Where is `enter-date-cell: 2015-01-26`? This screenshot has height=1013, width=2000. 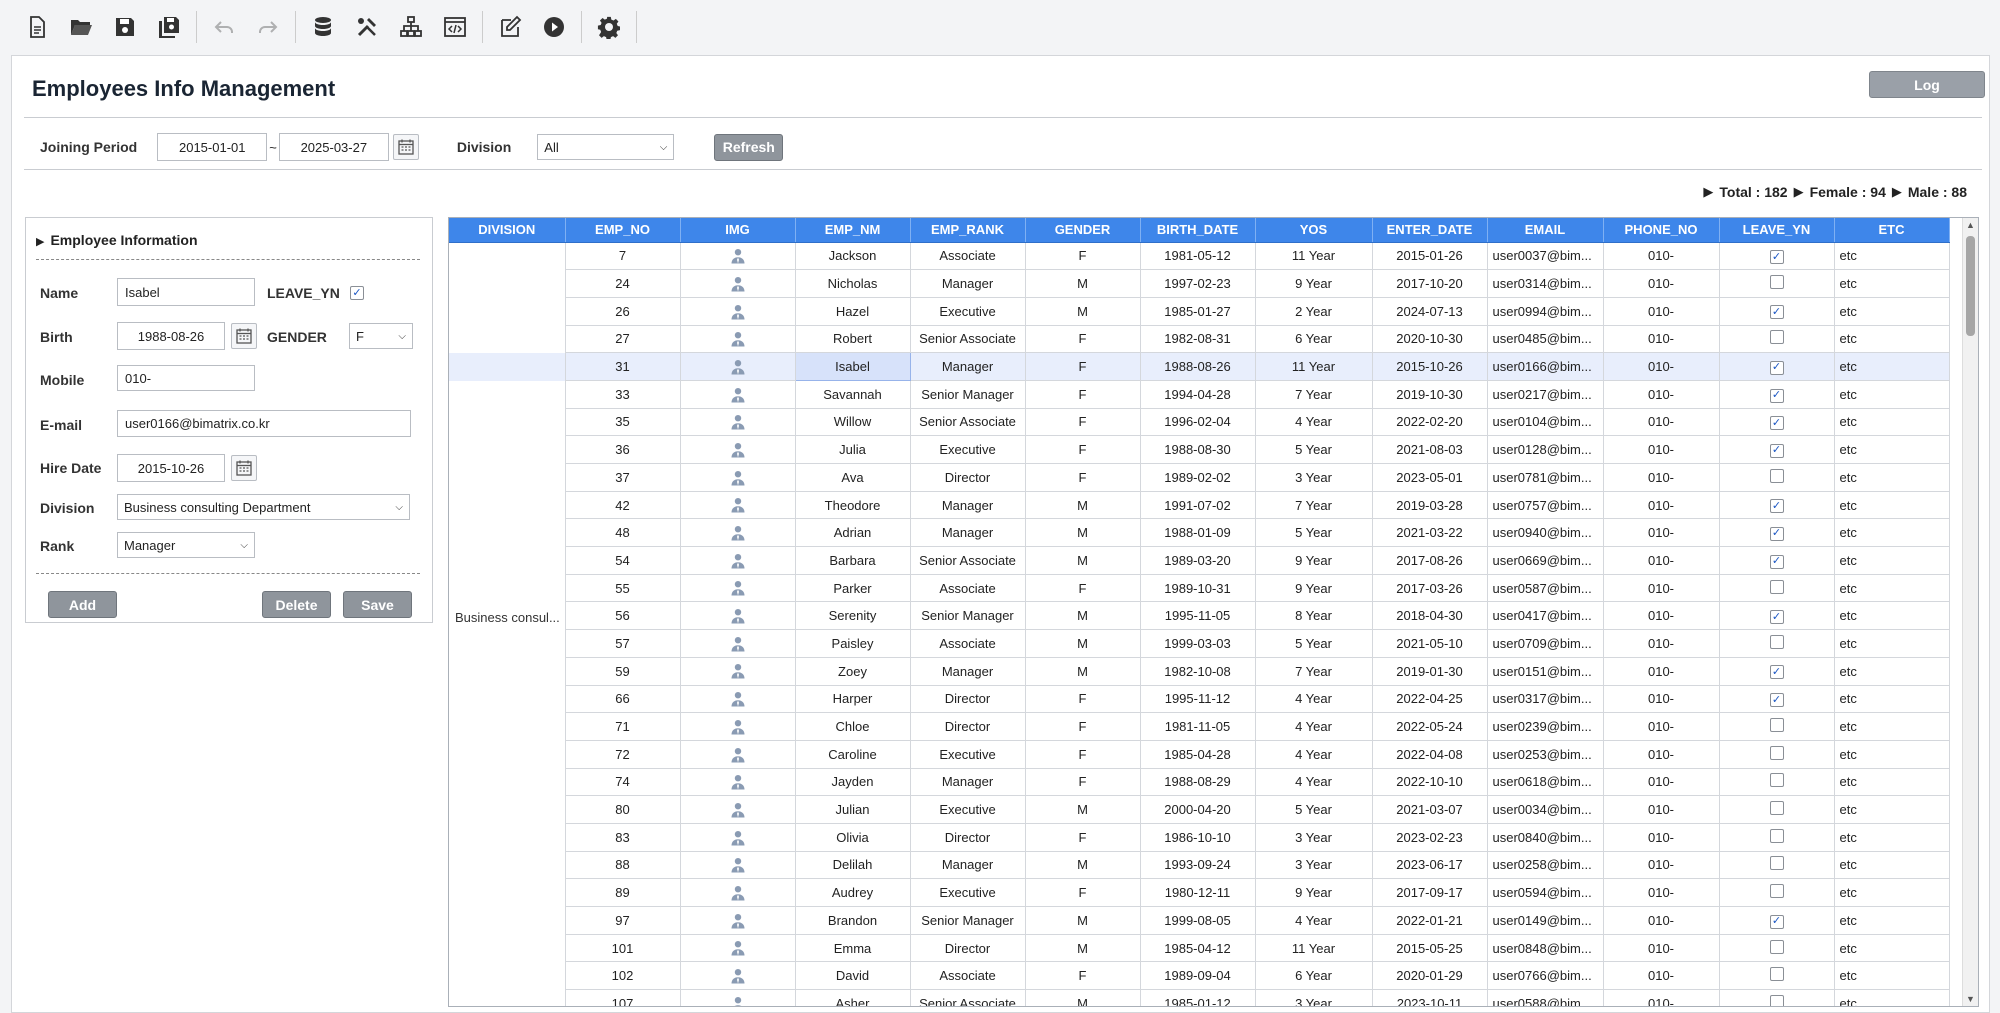
enter-date-cell: 2015-01-26 is located at coordinates (1430, 256).